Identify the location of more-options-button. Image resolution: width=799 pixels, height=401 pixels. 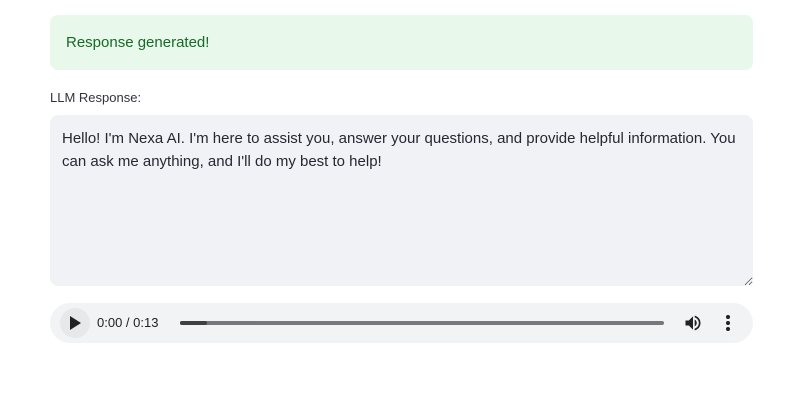
(728, 323).